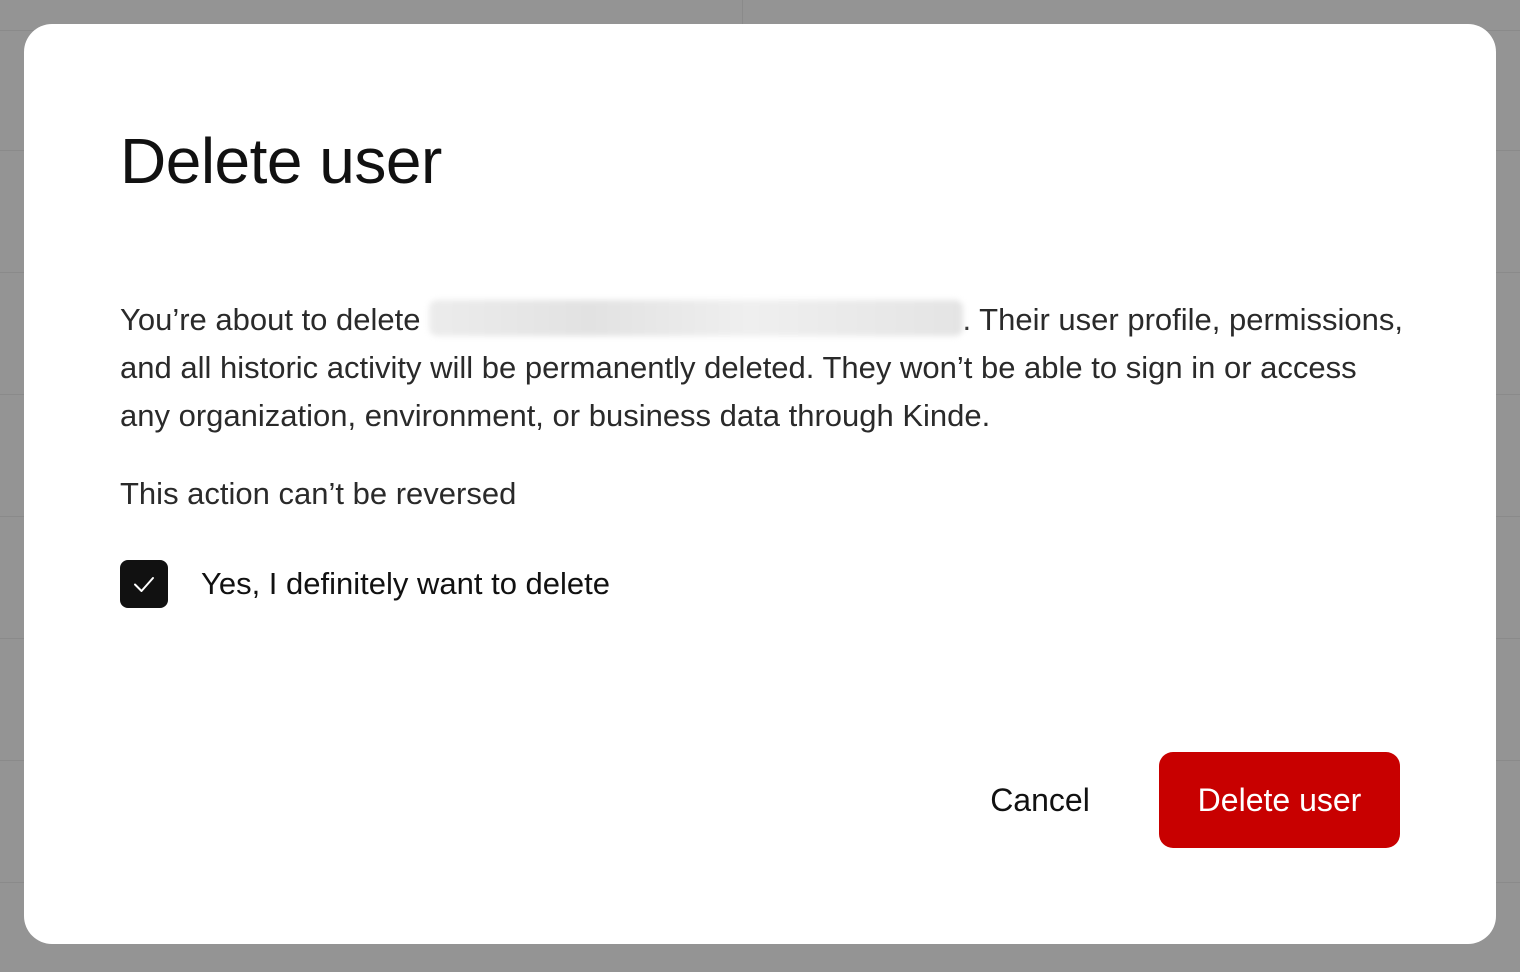 The width and height of the screenshot is (1520, 972). I want to click on redacted-user-identifier, so click(695, 318).